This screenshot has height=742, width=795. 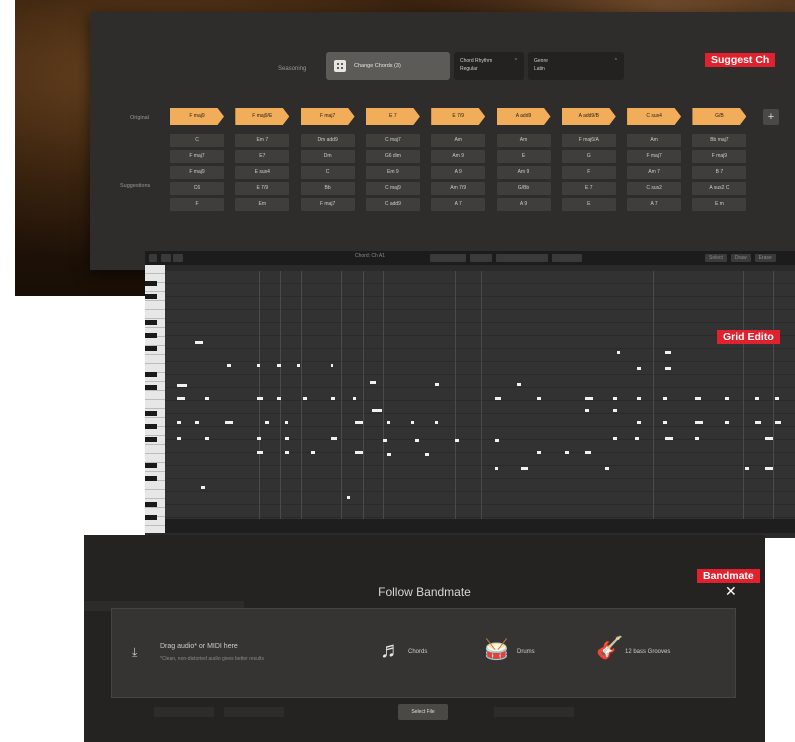 What do you see at coordinates (327, 156) in the screenshot?
I see `suggested-chord: Dm` at bounding box center [327, 156].